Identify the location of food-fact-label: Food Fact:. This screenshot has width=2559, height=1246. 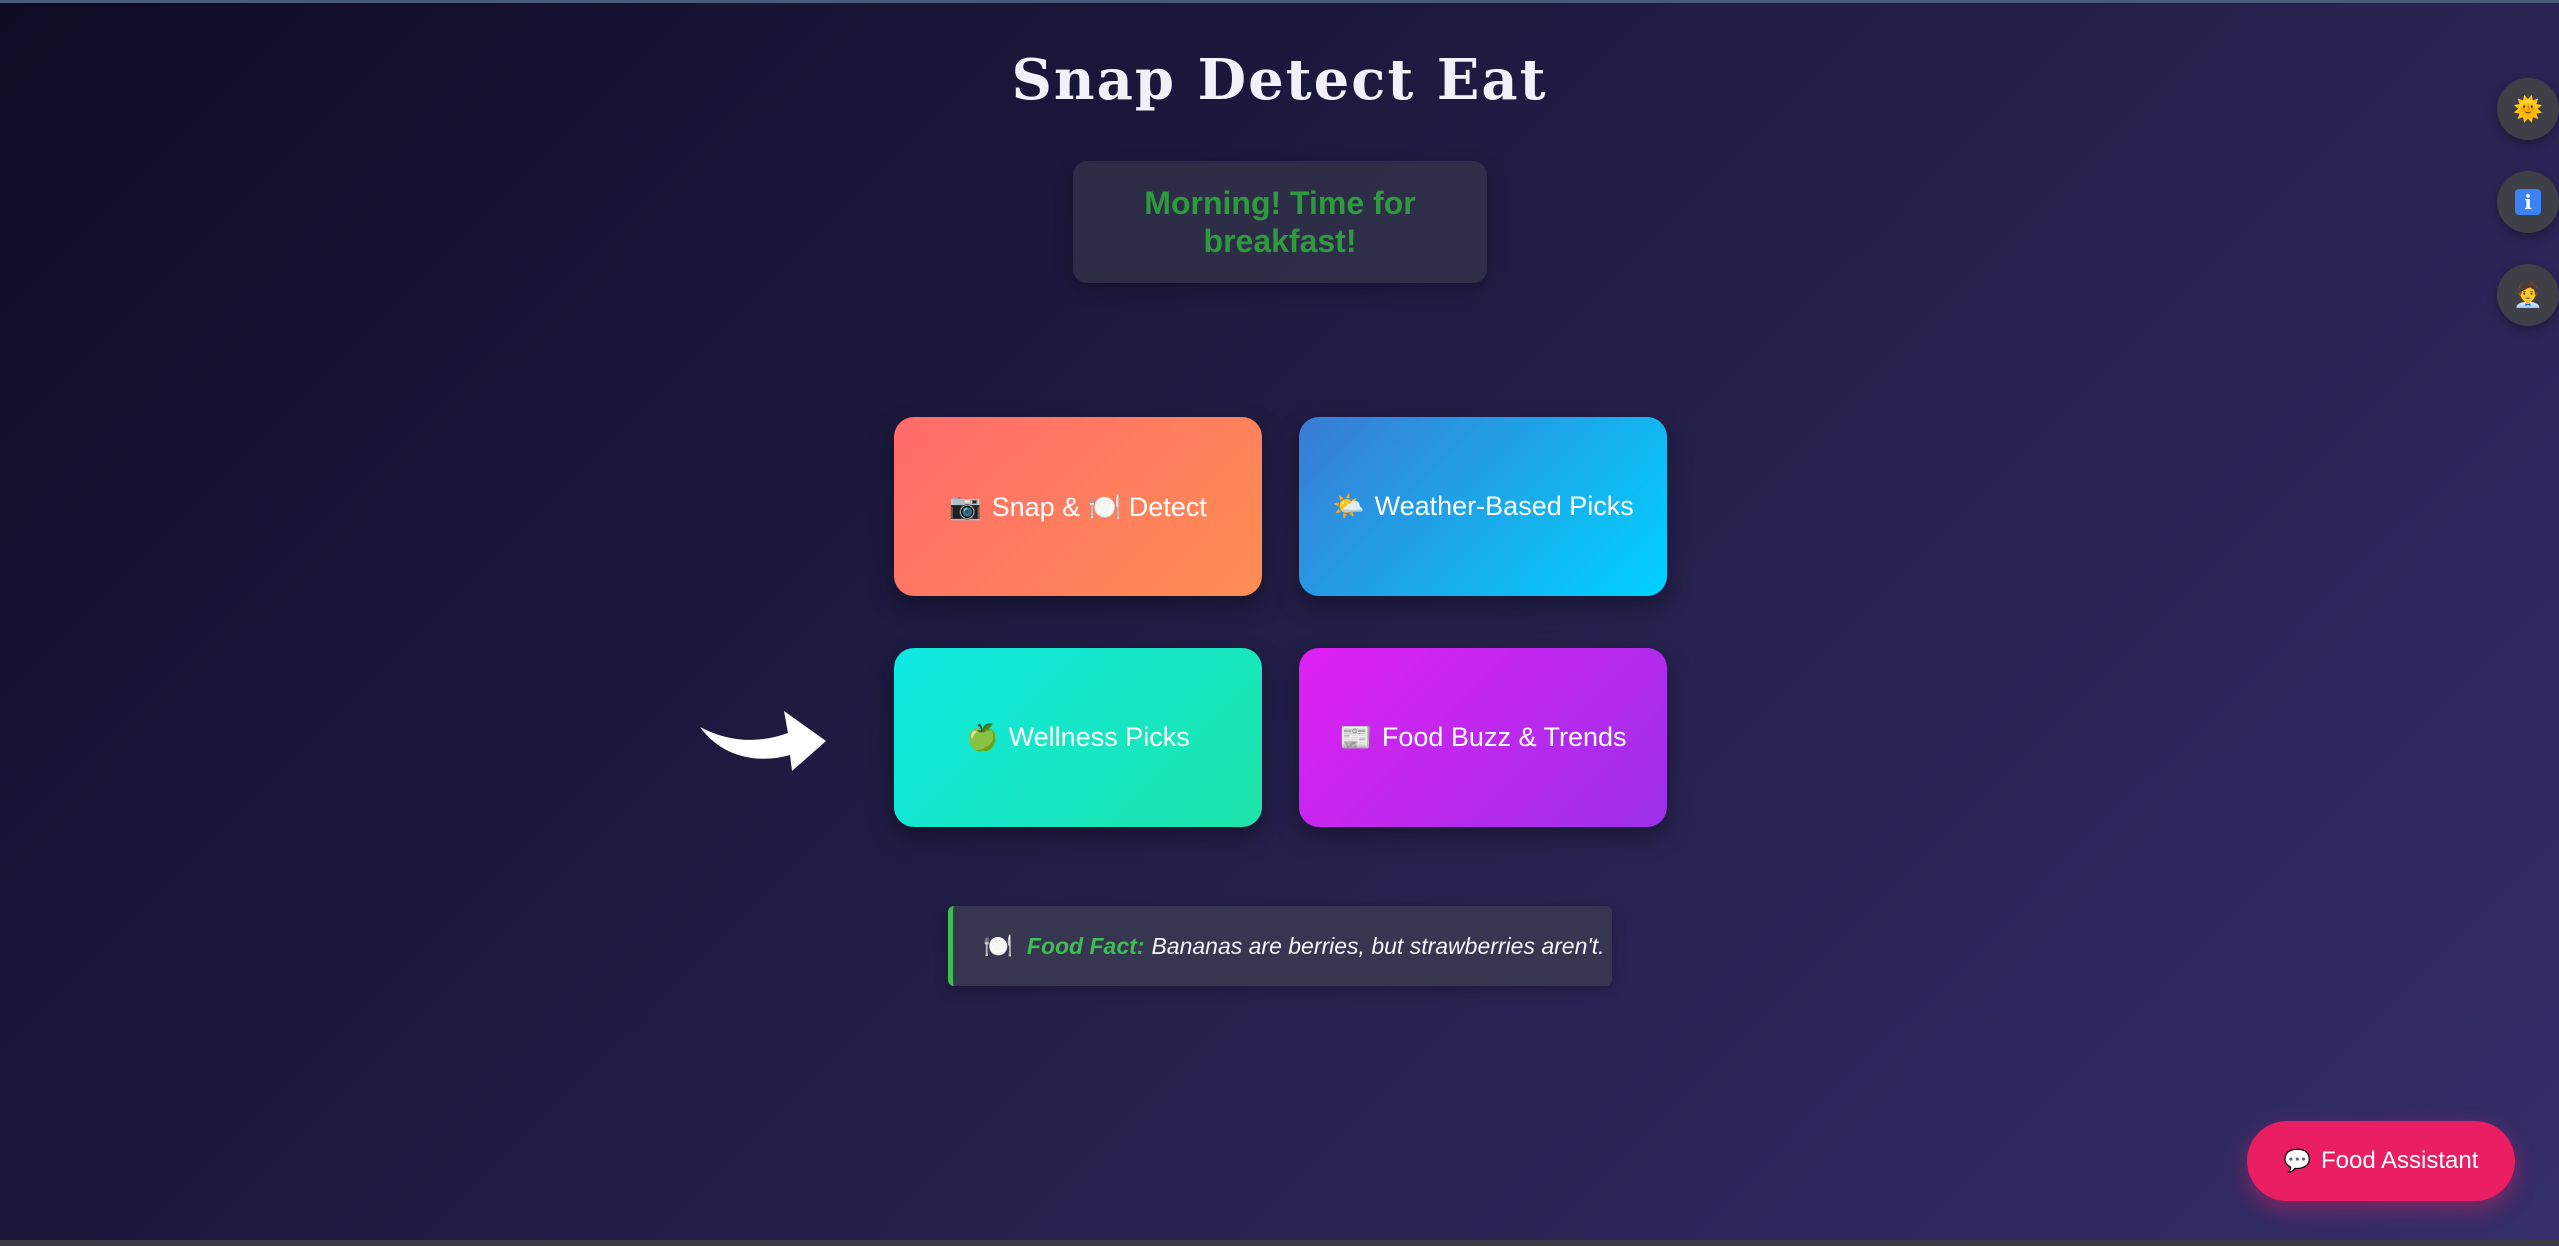
(1085, 945).